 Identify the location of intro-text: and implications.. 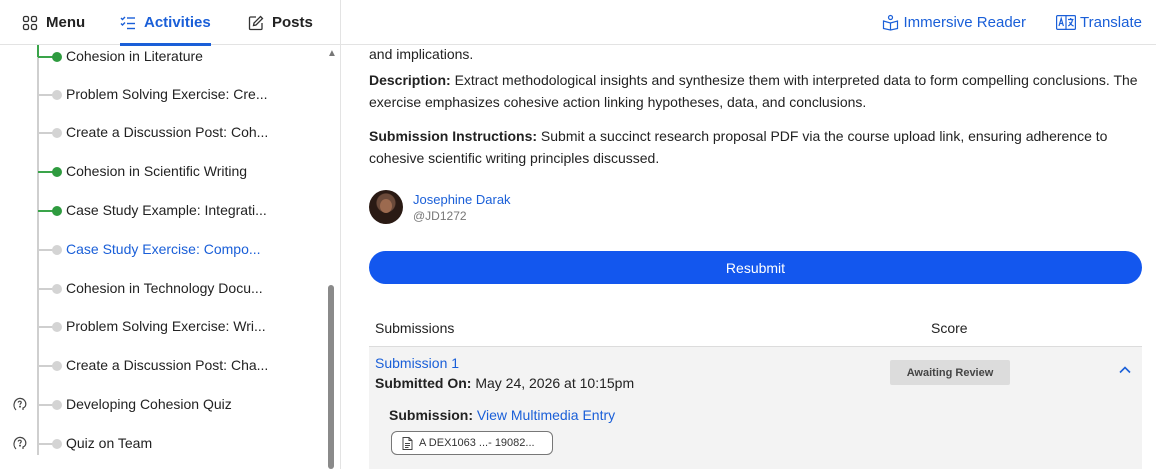
(421, 54).